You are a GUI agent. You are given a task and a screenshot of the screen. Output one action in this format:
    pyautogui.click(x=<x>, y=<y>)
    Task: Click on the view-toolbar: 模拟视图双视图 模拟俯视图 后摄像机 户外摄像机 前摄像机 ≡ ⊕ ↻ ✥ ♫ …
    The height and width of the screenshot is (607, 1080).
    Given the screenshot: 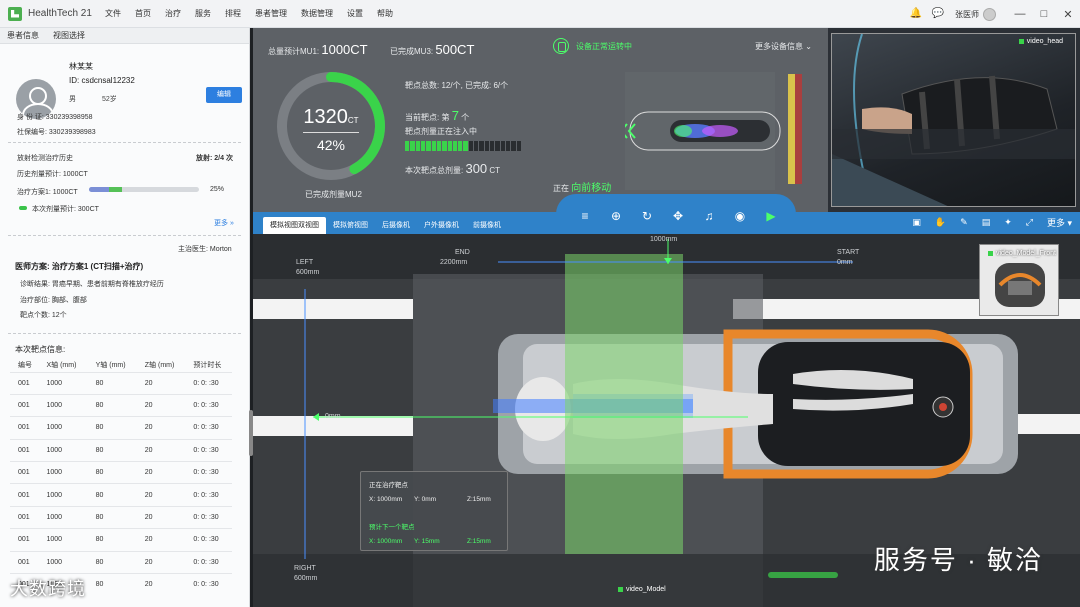 What is the action you would take?
    pyautogui.click(x=666, y=214)
    